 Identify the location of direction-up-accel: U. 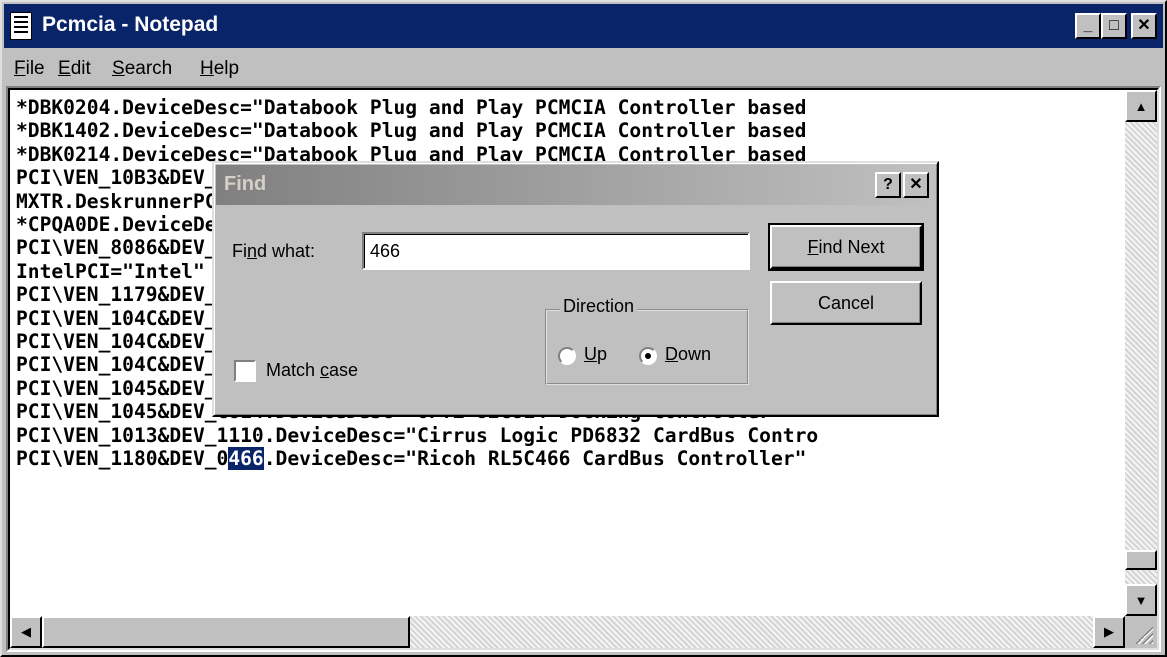
(590, 354).